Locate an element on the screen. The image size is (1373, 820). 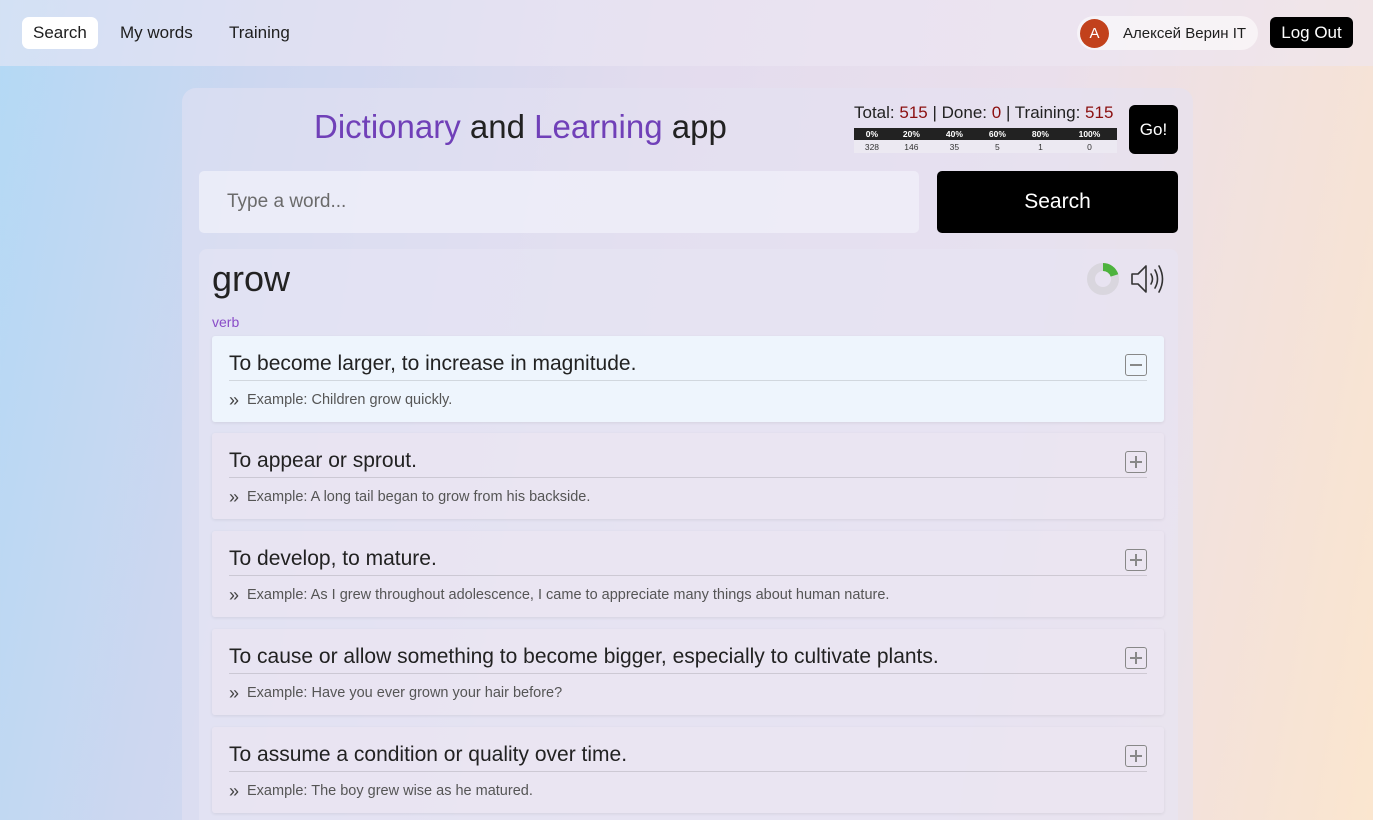
speaker-icon is located at coordinates (1148, 279).